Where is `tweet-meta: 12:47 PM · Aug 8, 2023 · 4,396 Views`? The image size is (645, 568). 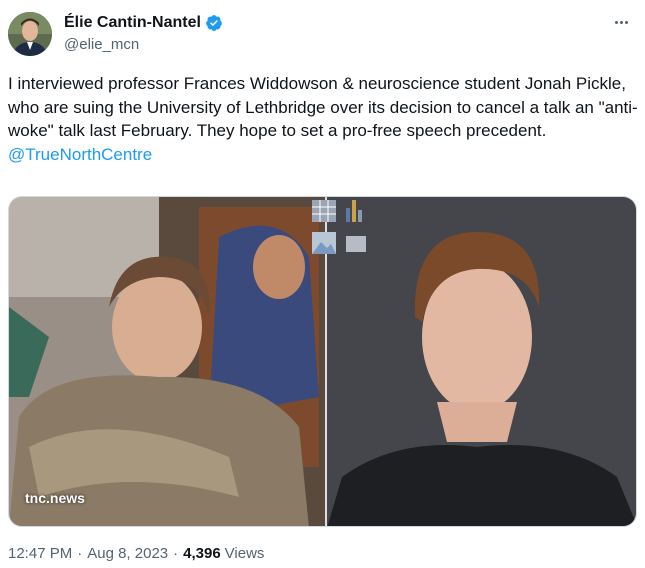 tweet-meta: 12:47 PM · Aug 8, 2023 · 4,396 Views is located at coordinates (136, 553).